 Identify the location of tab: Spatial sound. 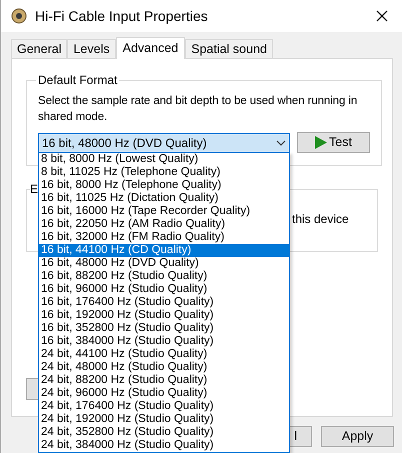
(229, 48).